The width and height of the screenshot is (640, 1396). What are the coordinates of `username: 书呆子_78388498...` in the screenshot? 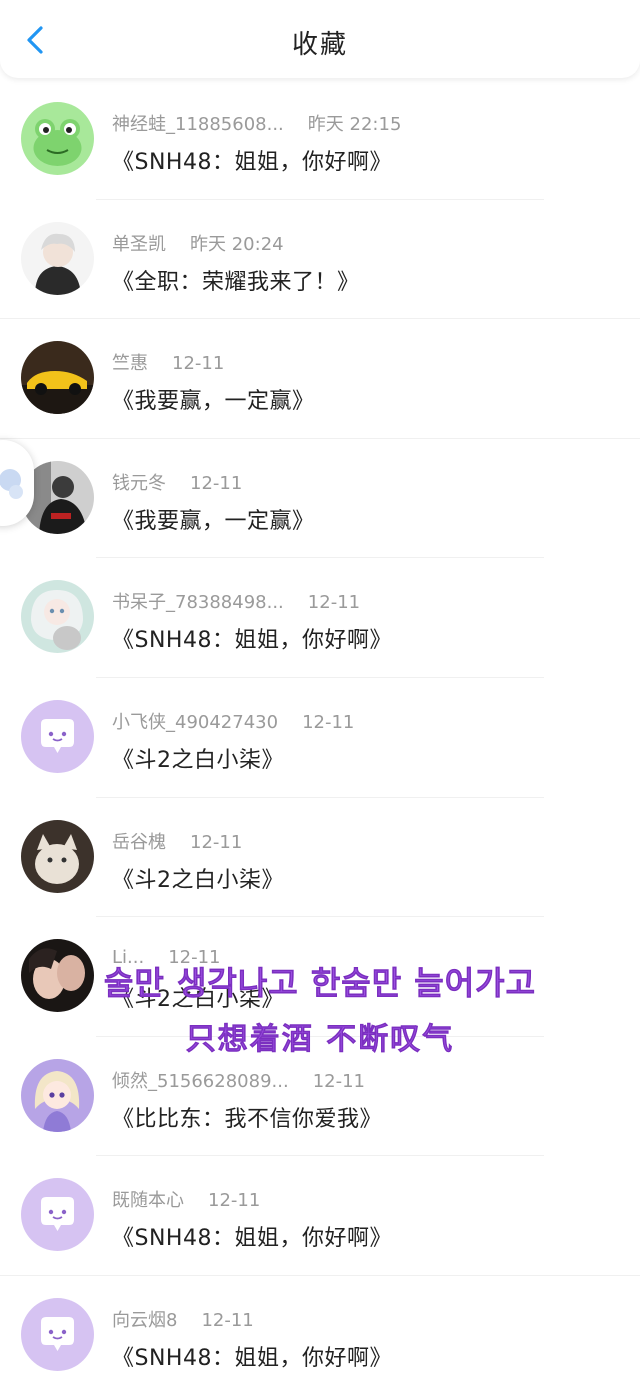 It's located at (198, 603).